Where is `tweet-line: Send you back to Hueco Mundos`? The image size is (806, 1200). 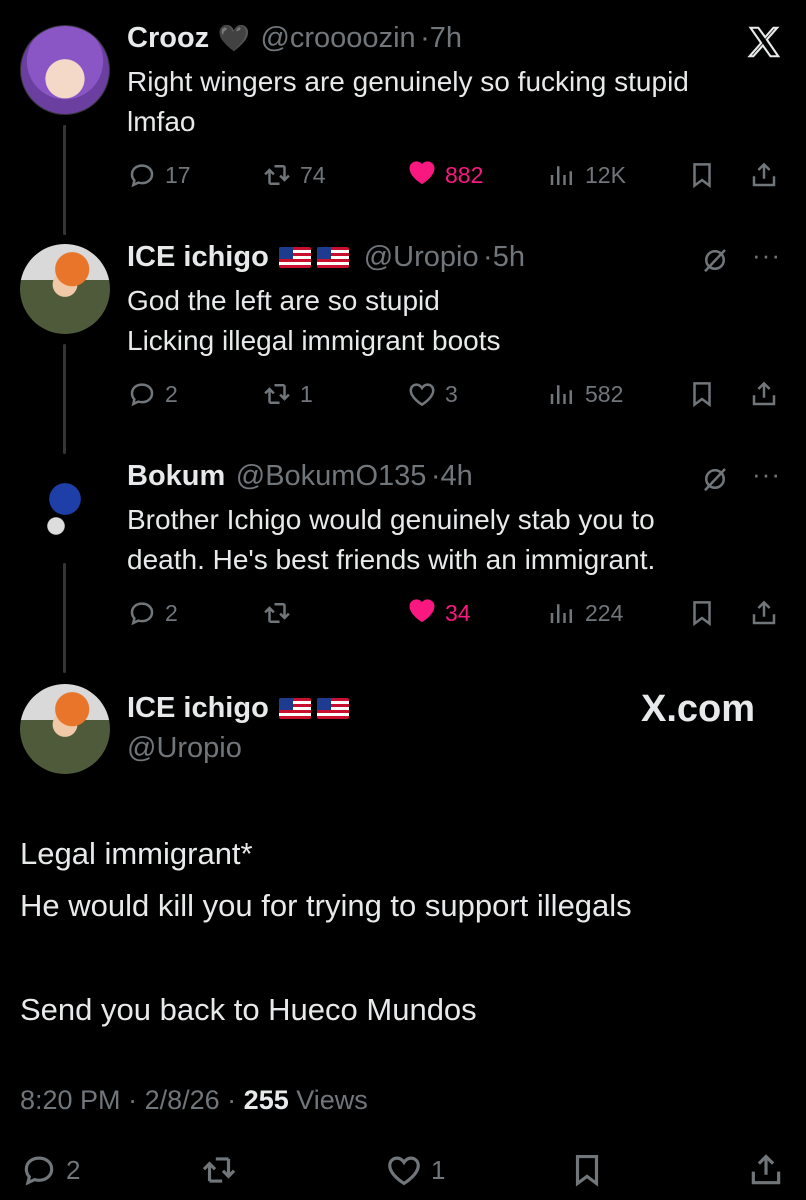 tweet-line: Send you back to Hueco Mundos is located at coordinates (248, 1009).